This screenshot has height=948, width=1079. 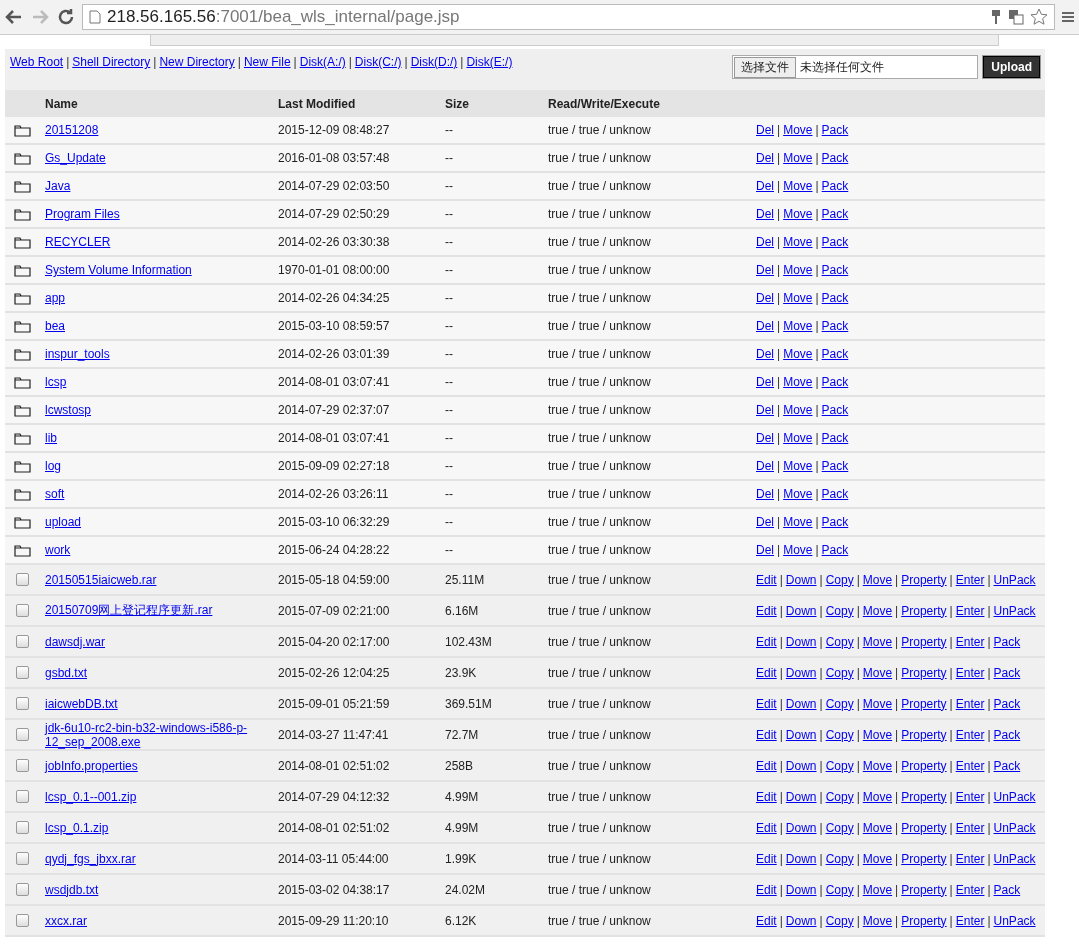 I want to click on folder-link: RECYCLER, so click(x=78, y=242).